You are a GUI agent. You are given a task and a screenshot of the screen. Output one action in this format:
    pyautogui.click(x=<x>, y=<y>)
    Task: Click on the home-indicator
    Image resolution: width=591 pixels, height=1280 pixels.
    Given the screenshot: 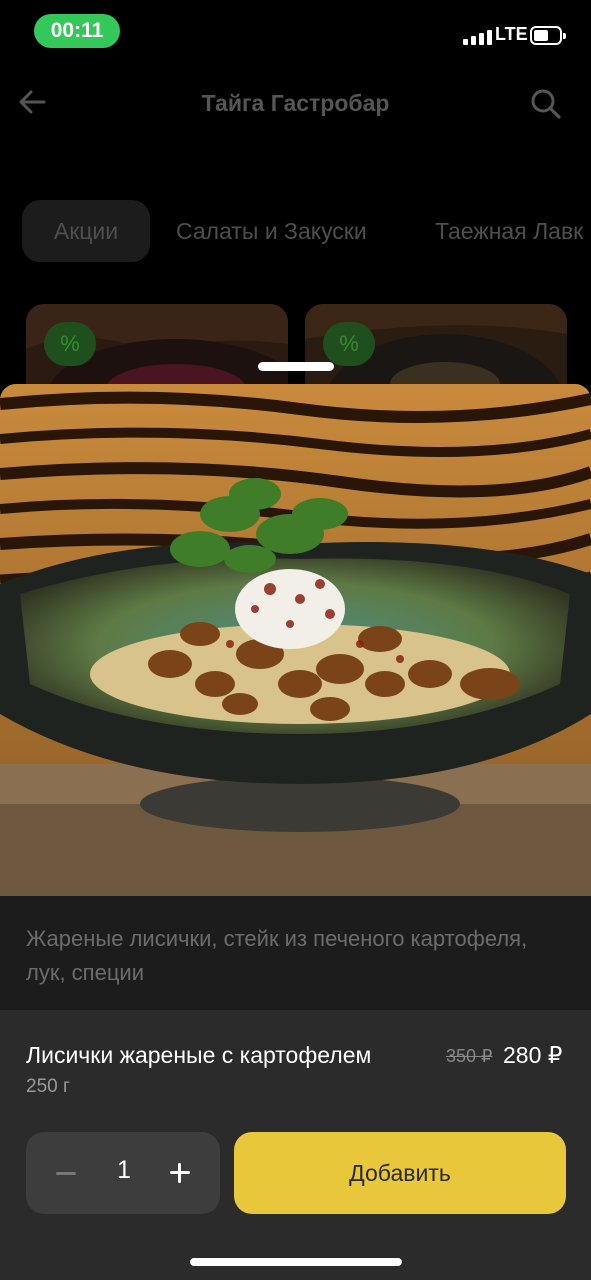 What is the action you would take?
    pyautogui.click(x=296, y=1262)
    